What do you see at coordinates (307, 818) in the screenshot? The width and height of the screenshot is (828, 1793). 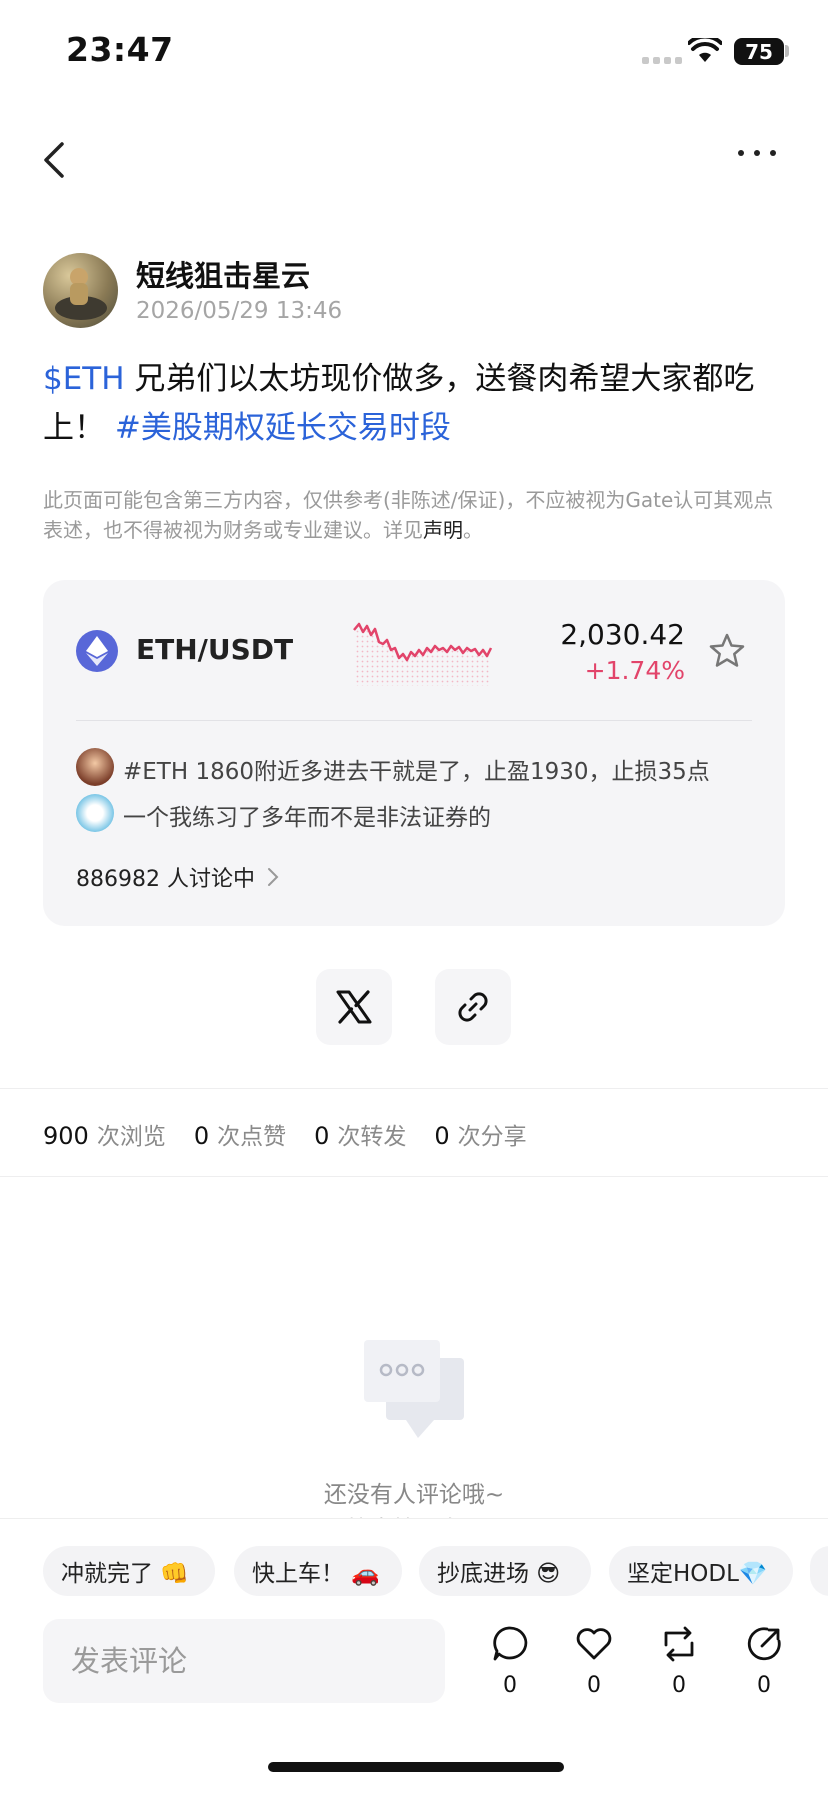 I see `market-comment: 一个我练习了多年而不是非法证券的` at bounding box center [307, 818].